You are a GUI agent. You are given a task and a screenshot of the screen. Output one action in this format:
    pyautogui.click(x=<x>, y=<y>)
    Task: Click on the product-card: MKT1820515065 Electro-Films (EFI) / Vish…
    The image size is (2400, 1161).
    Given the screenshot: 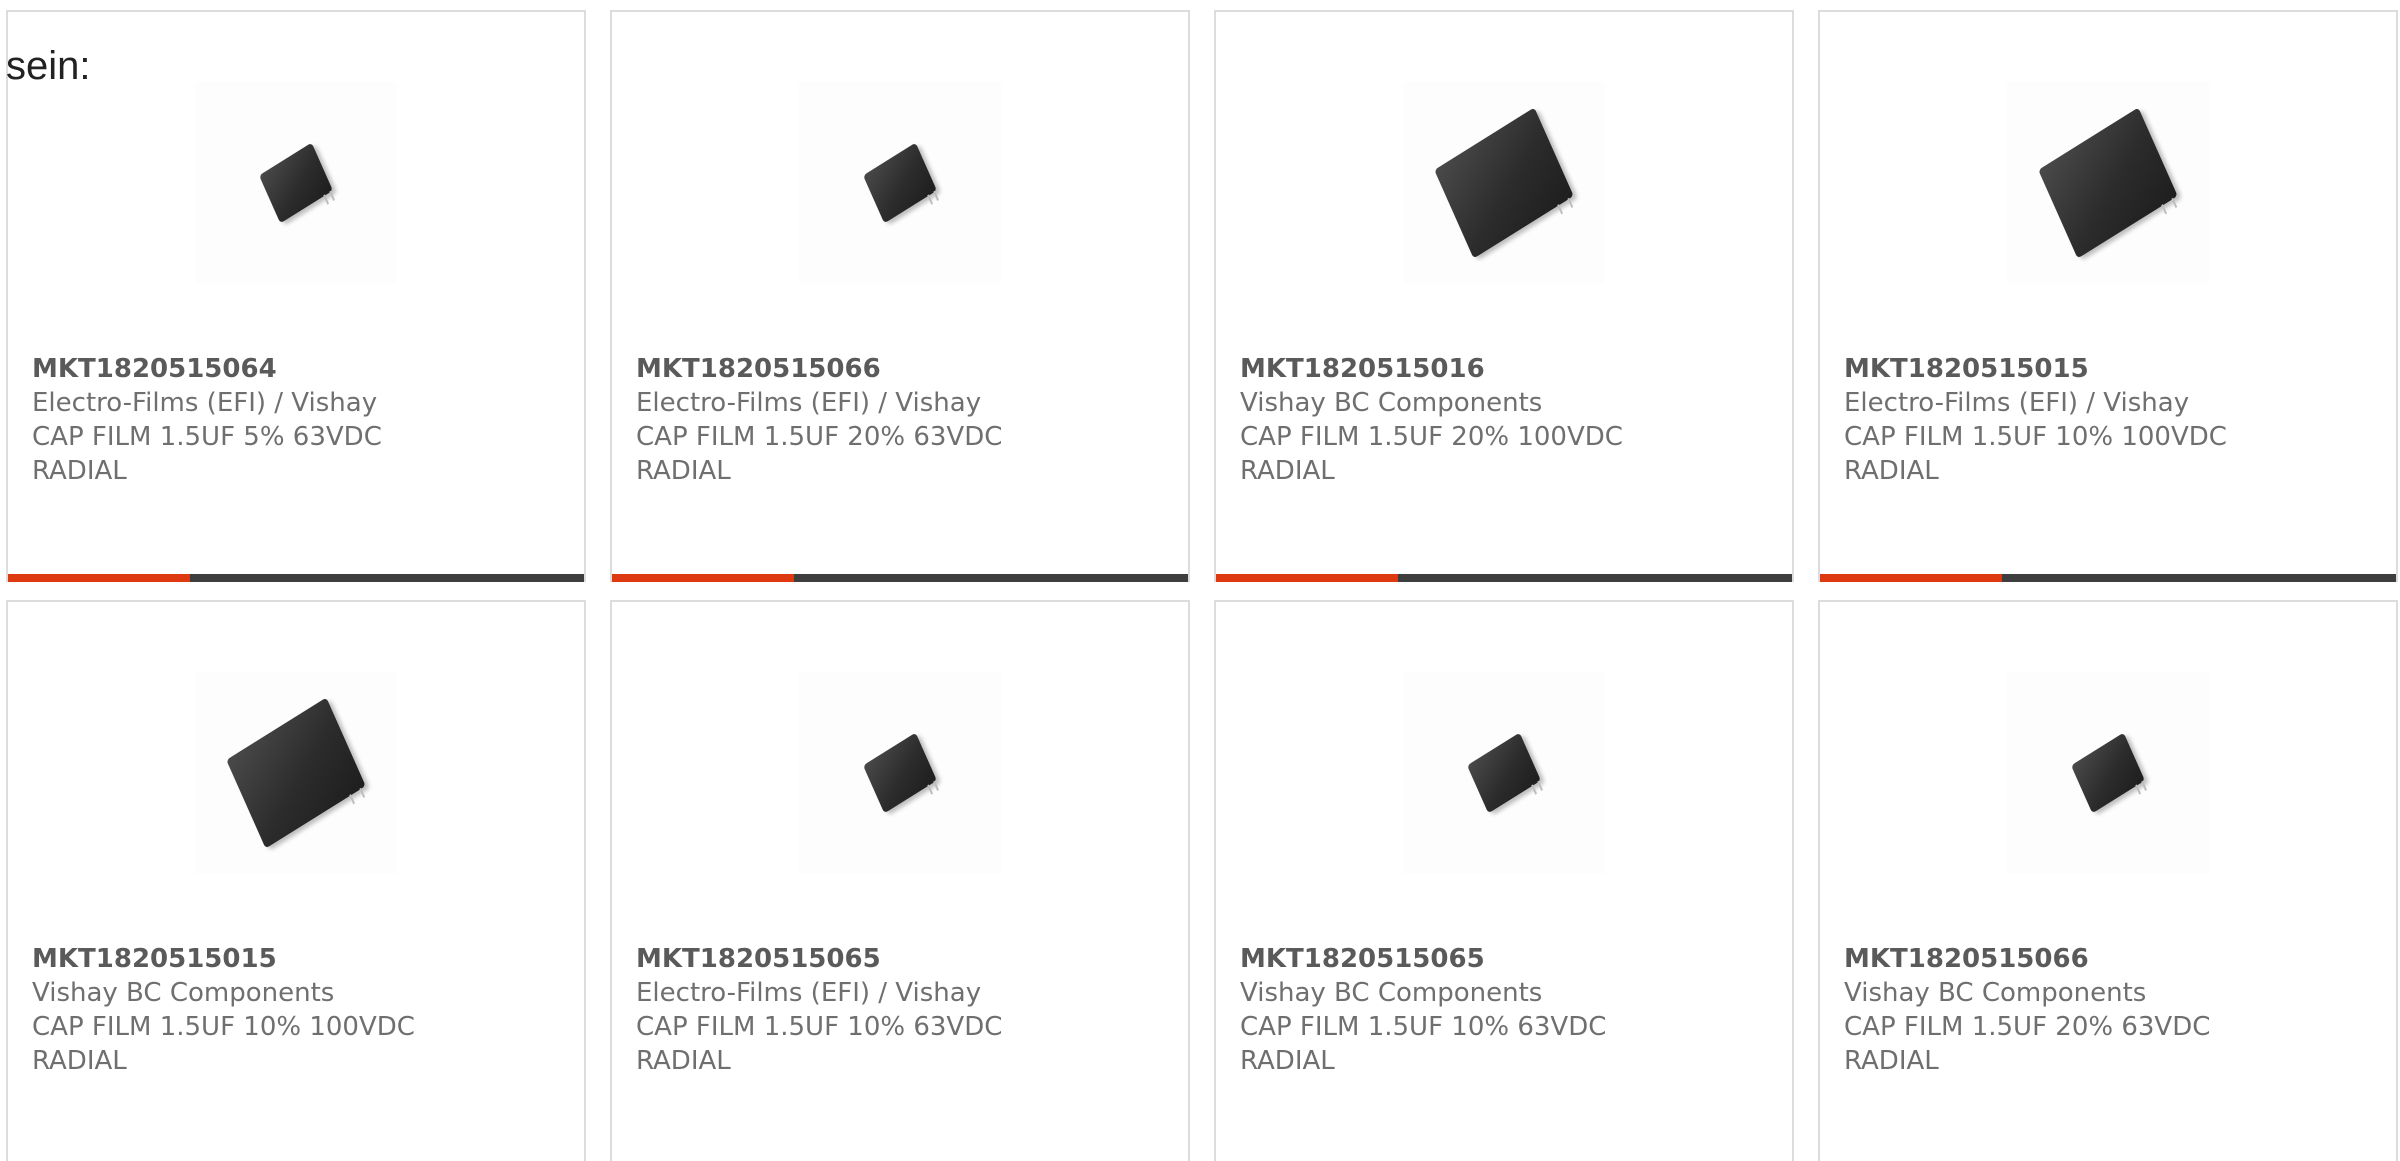 What is the action you would take?
    pyautogui.click(x=900, y=880)
    